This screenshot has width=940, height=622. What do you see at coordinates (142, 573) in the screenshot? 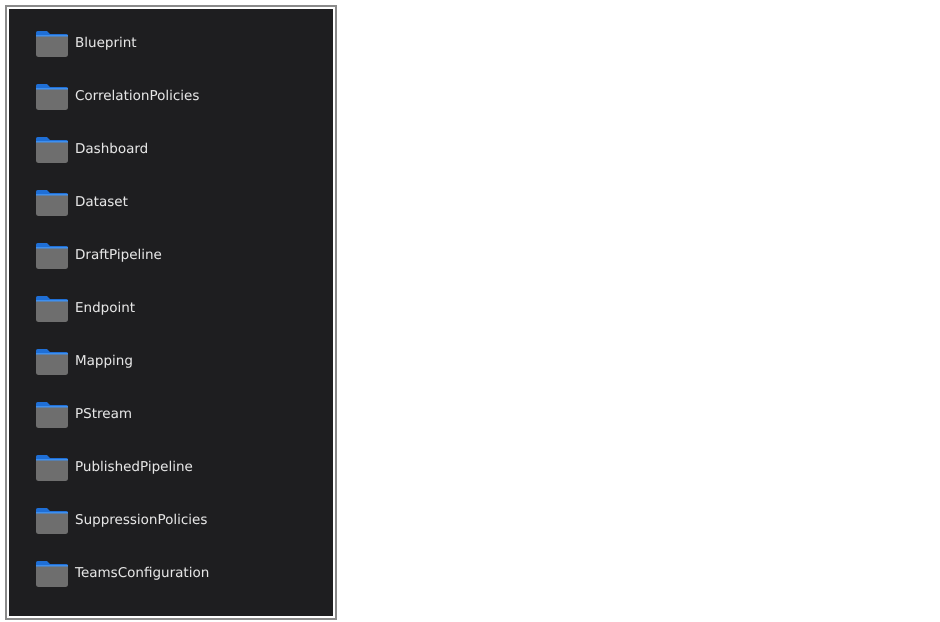
I see `folder-name: TeamsConfiguration` at bounding box center [142, 573].